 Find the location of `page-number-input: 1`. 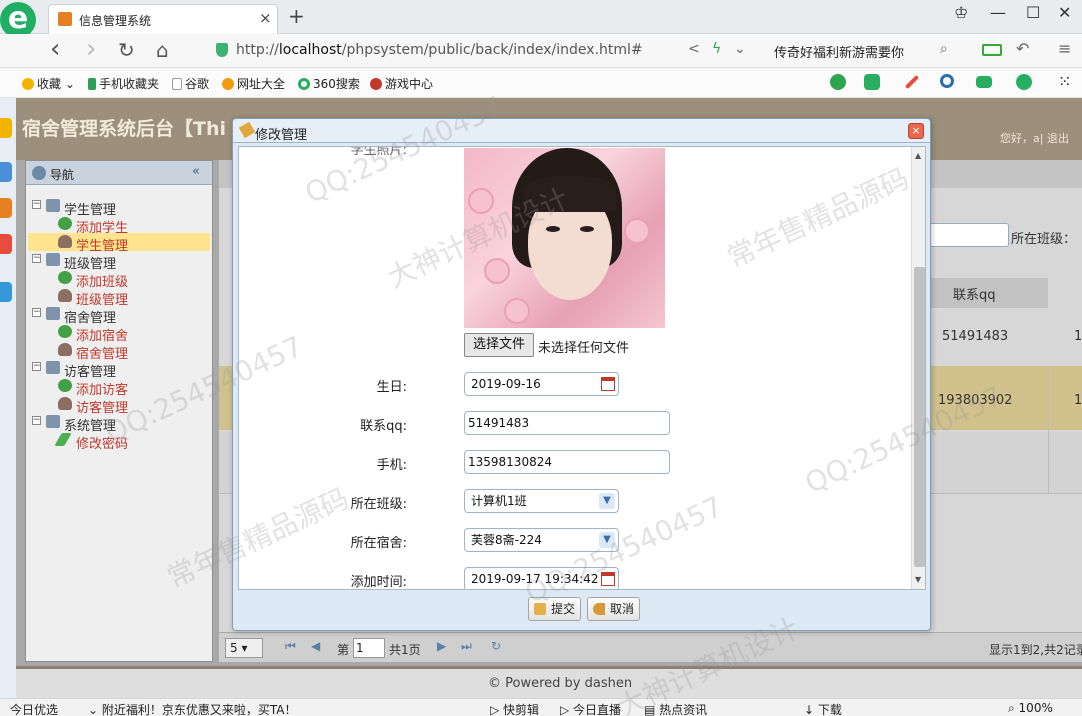

page-number-input: 1 is located at coordinates (369, 648).